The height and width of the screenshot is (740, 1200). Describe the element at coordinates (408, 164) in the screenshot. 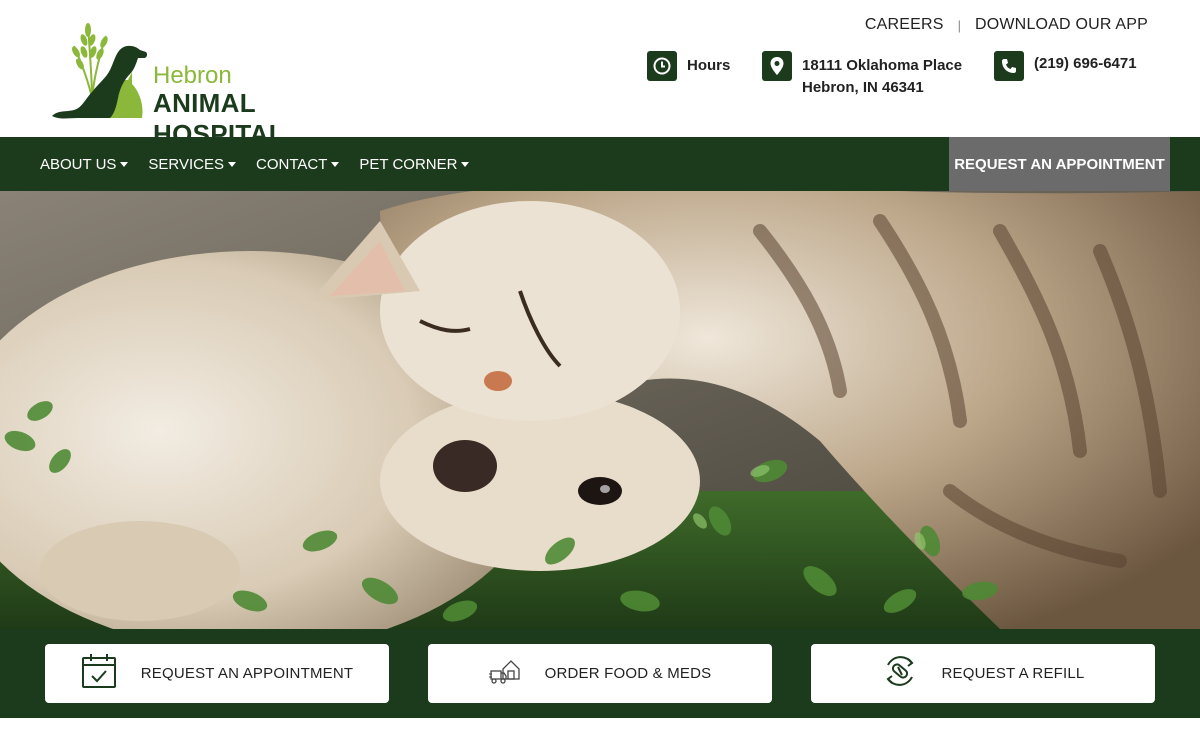

I see `nav-item-label: PET CORNER` at that location.